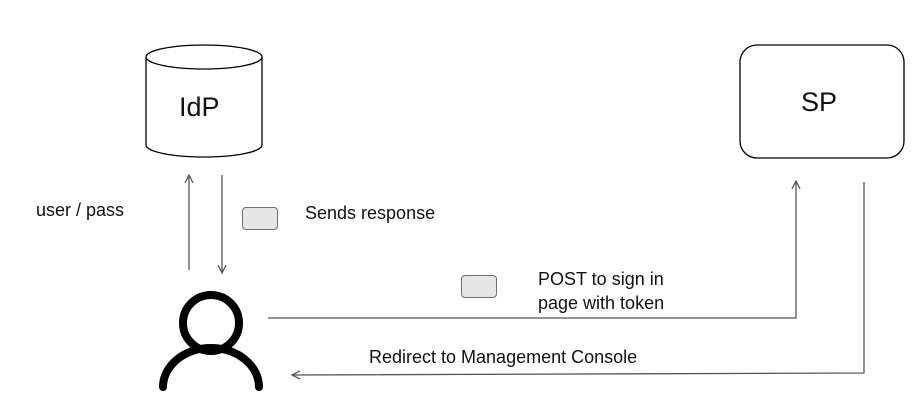 The width and height of the screenshot is (913, 401). Describe the element at coordinates (80, 210) in the screenshot. I see `user-pass-label: user / pass` at that location.